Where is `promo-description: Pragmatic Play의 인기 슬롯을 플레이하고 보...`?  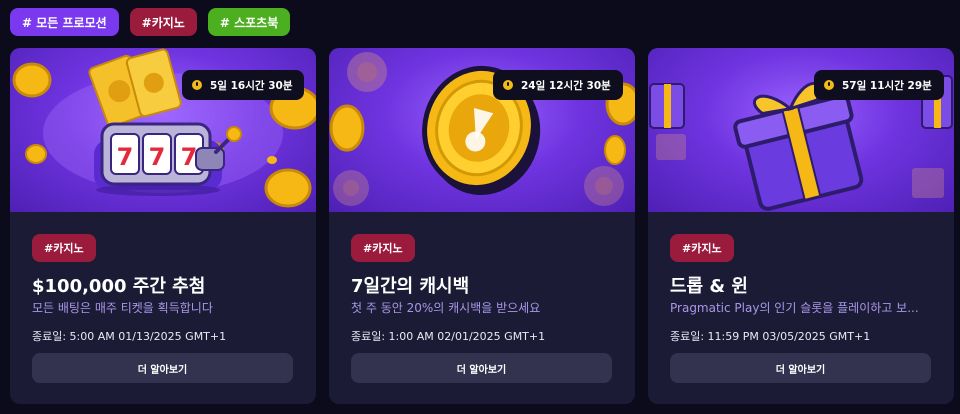
promo-description: Pragmatic Play의 인기 슬롯을 플레이하고 보... is located at coordinates (794, 308).